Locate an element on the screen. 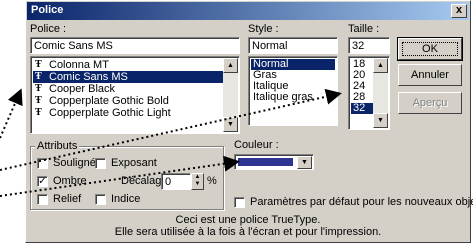  list-item: Ŧ Copperplate Gothic Bold is located at coordinates (128, 101).